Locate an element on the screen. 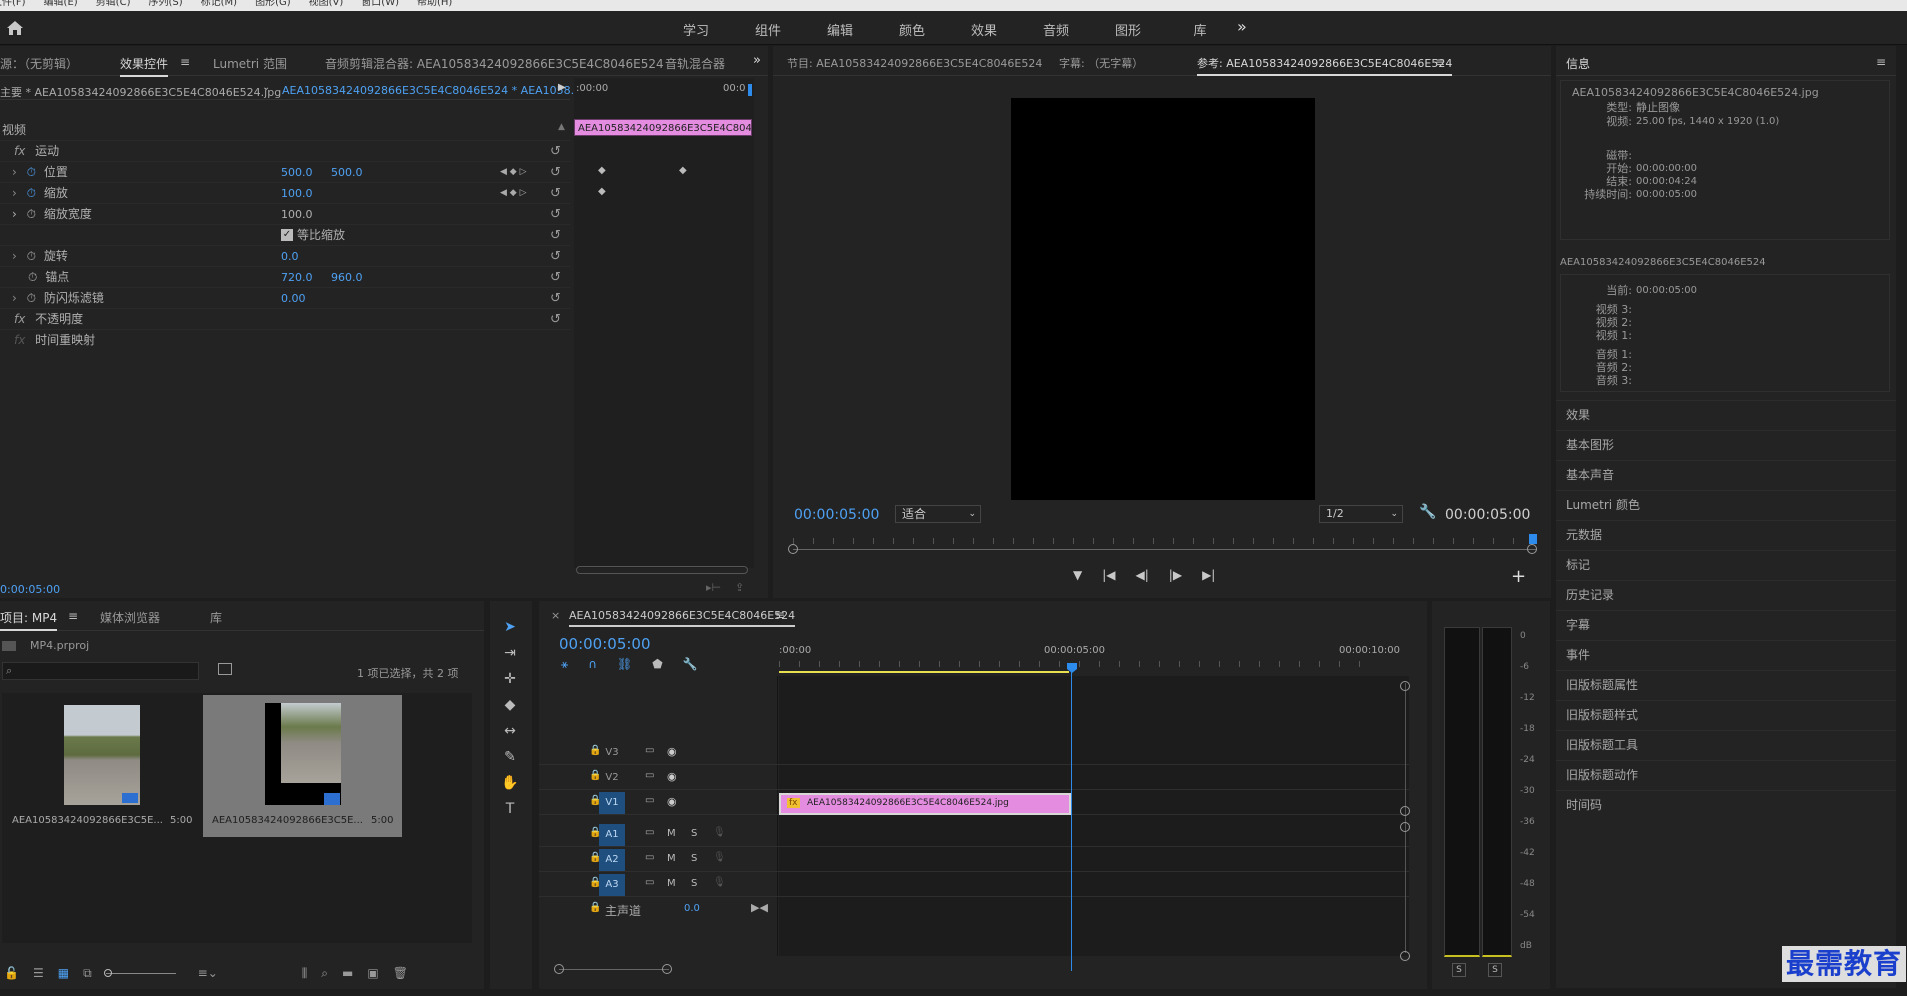  tab-lumetri-scopes: Lumetri 范围 is located at coordinates (250, 63).